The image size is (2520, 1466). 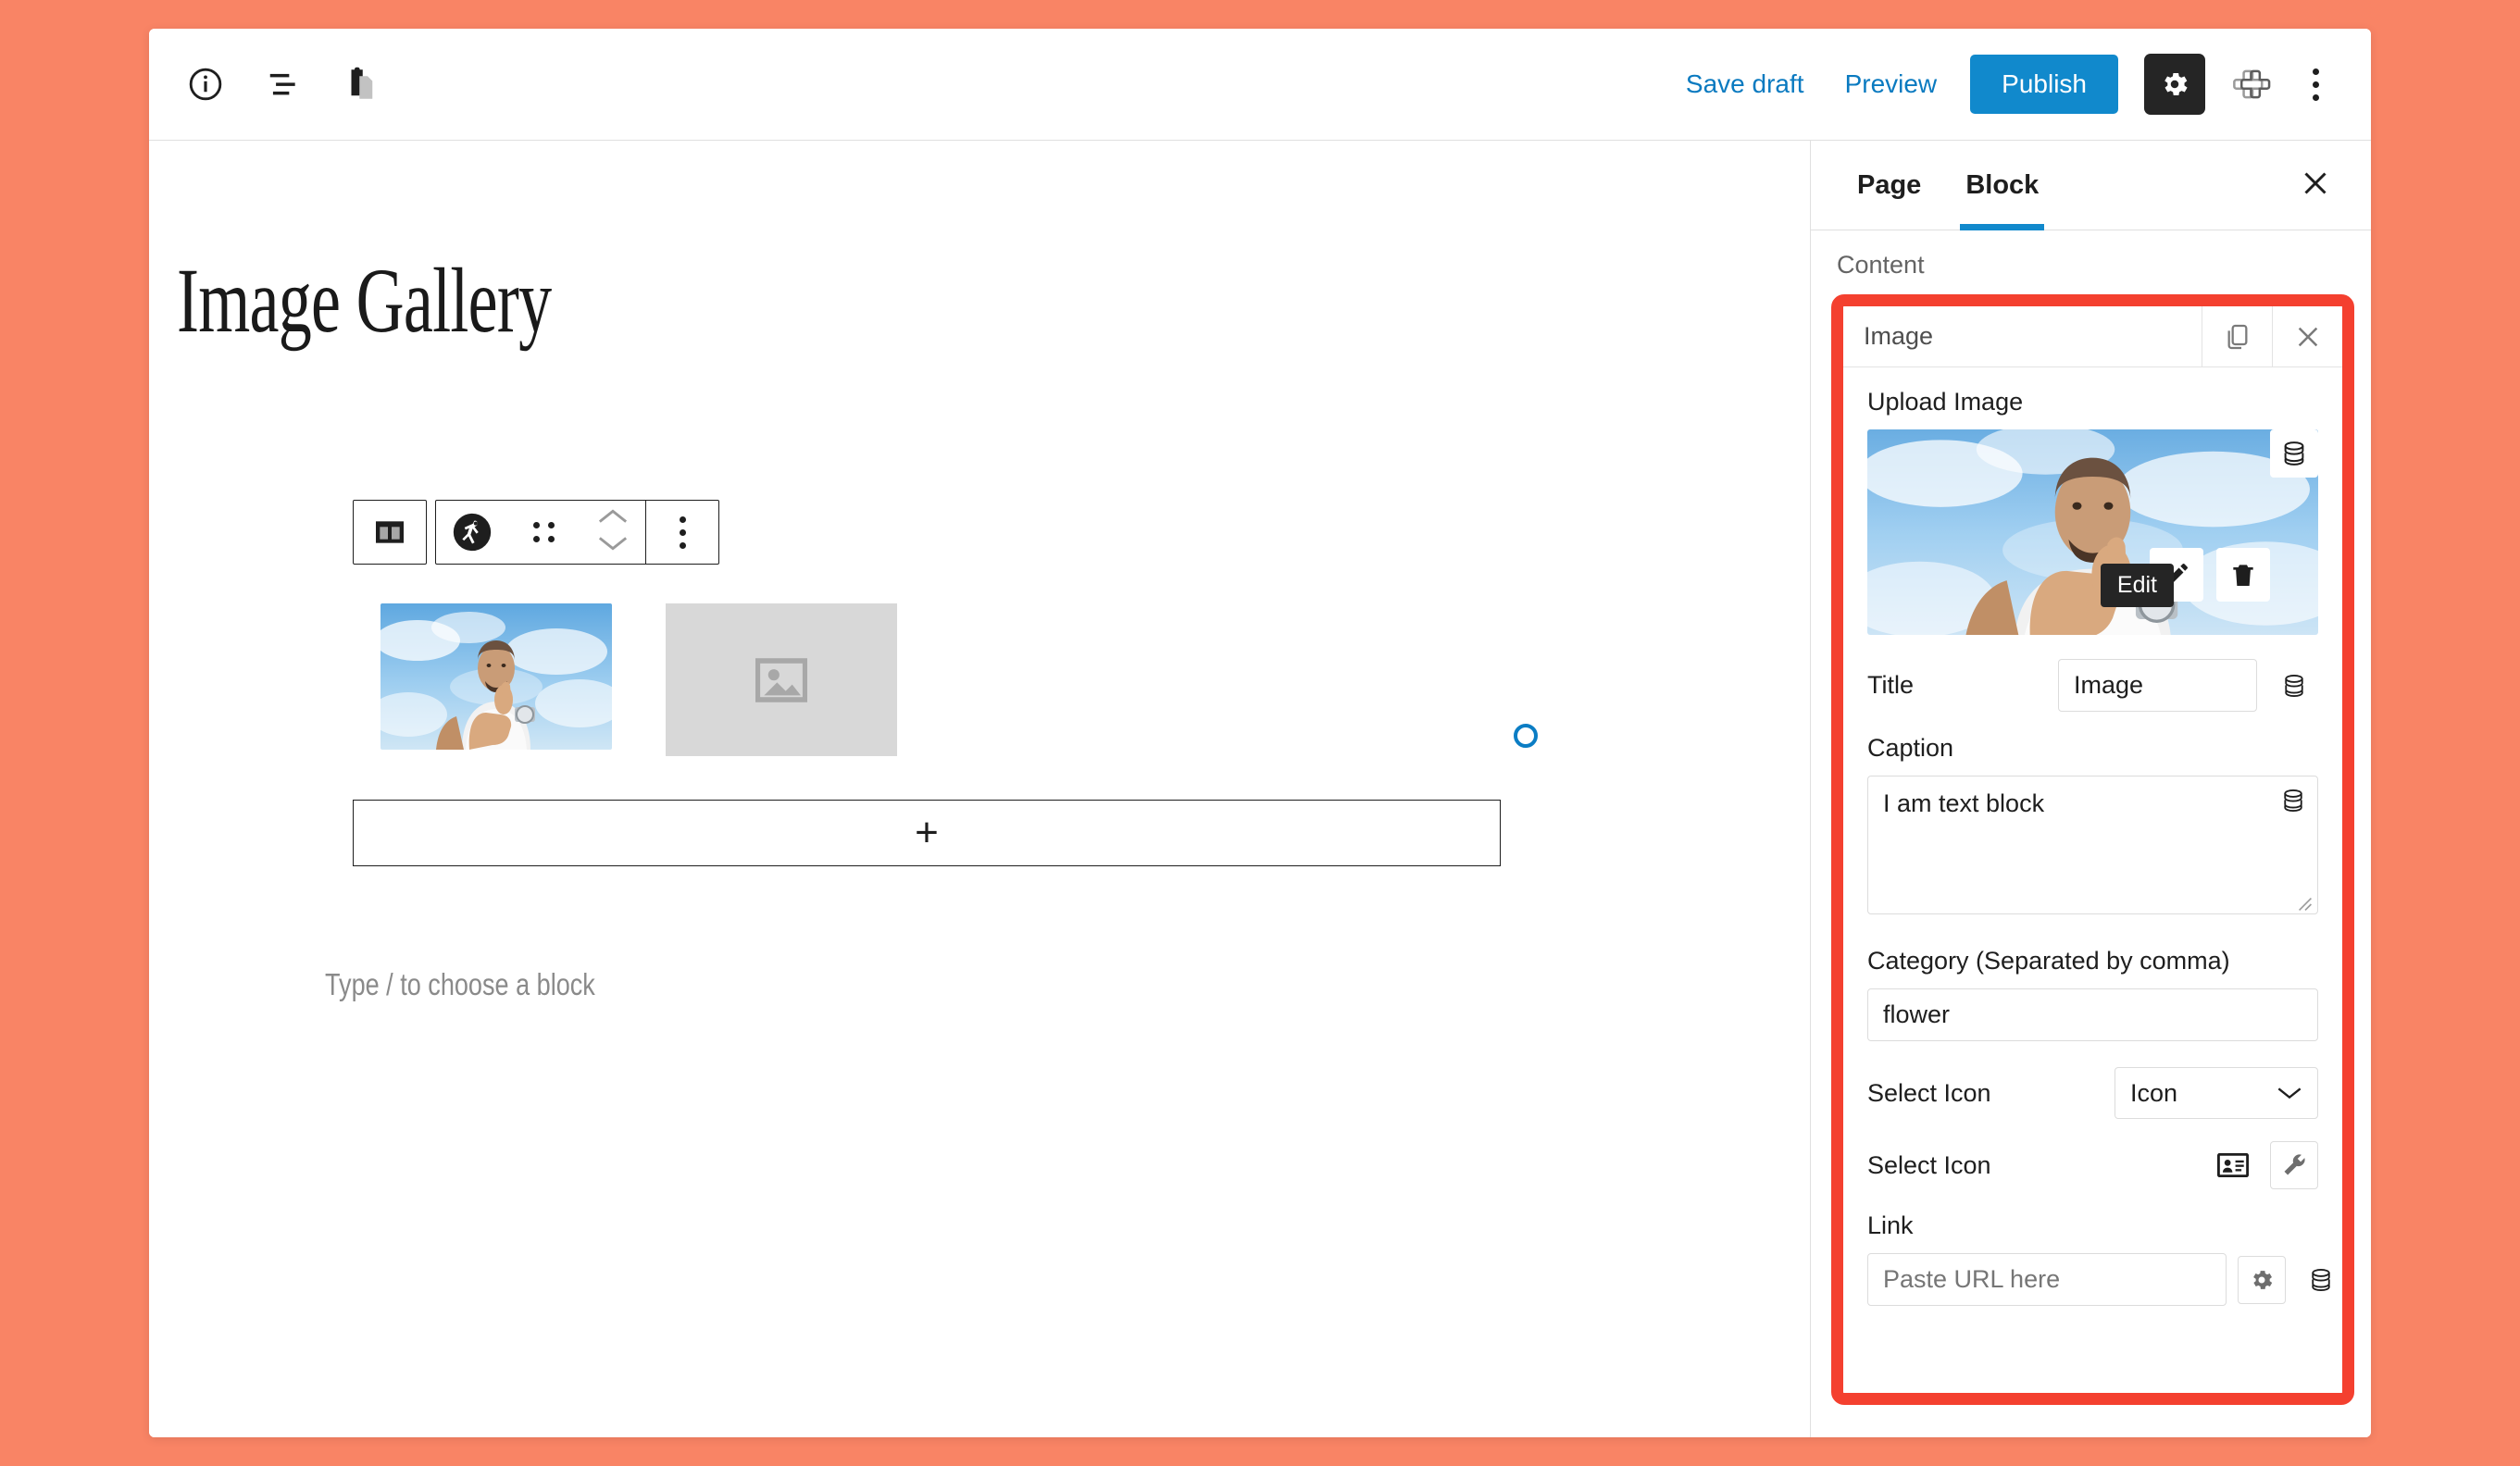 I want to click on select-icon-dropdown-label: Select Icon, so click(x=1929, y=1092).